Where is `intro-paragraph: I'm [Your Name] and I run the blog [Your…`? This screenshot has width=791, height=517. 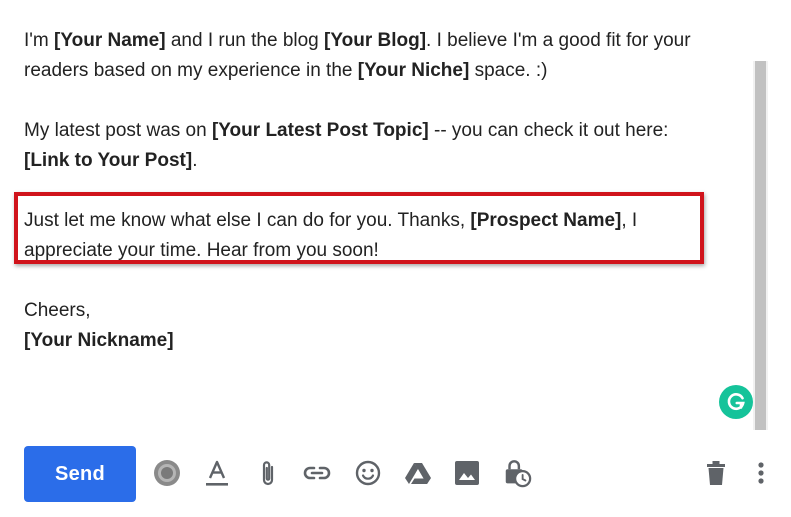
intro-paragraph: I'm [Your Name] and I run the blog [Your… is located at coordinates (384, 56).